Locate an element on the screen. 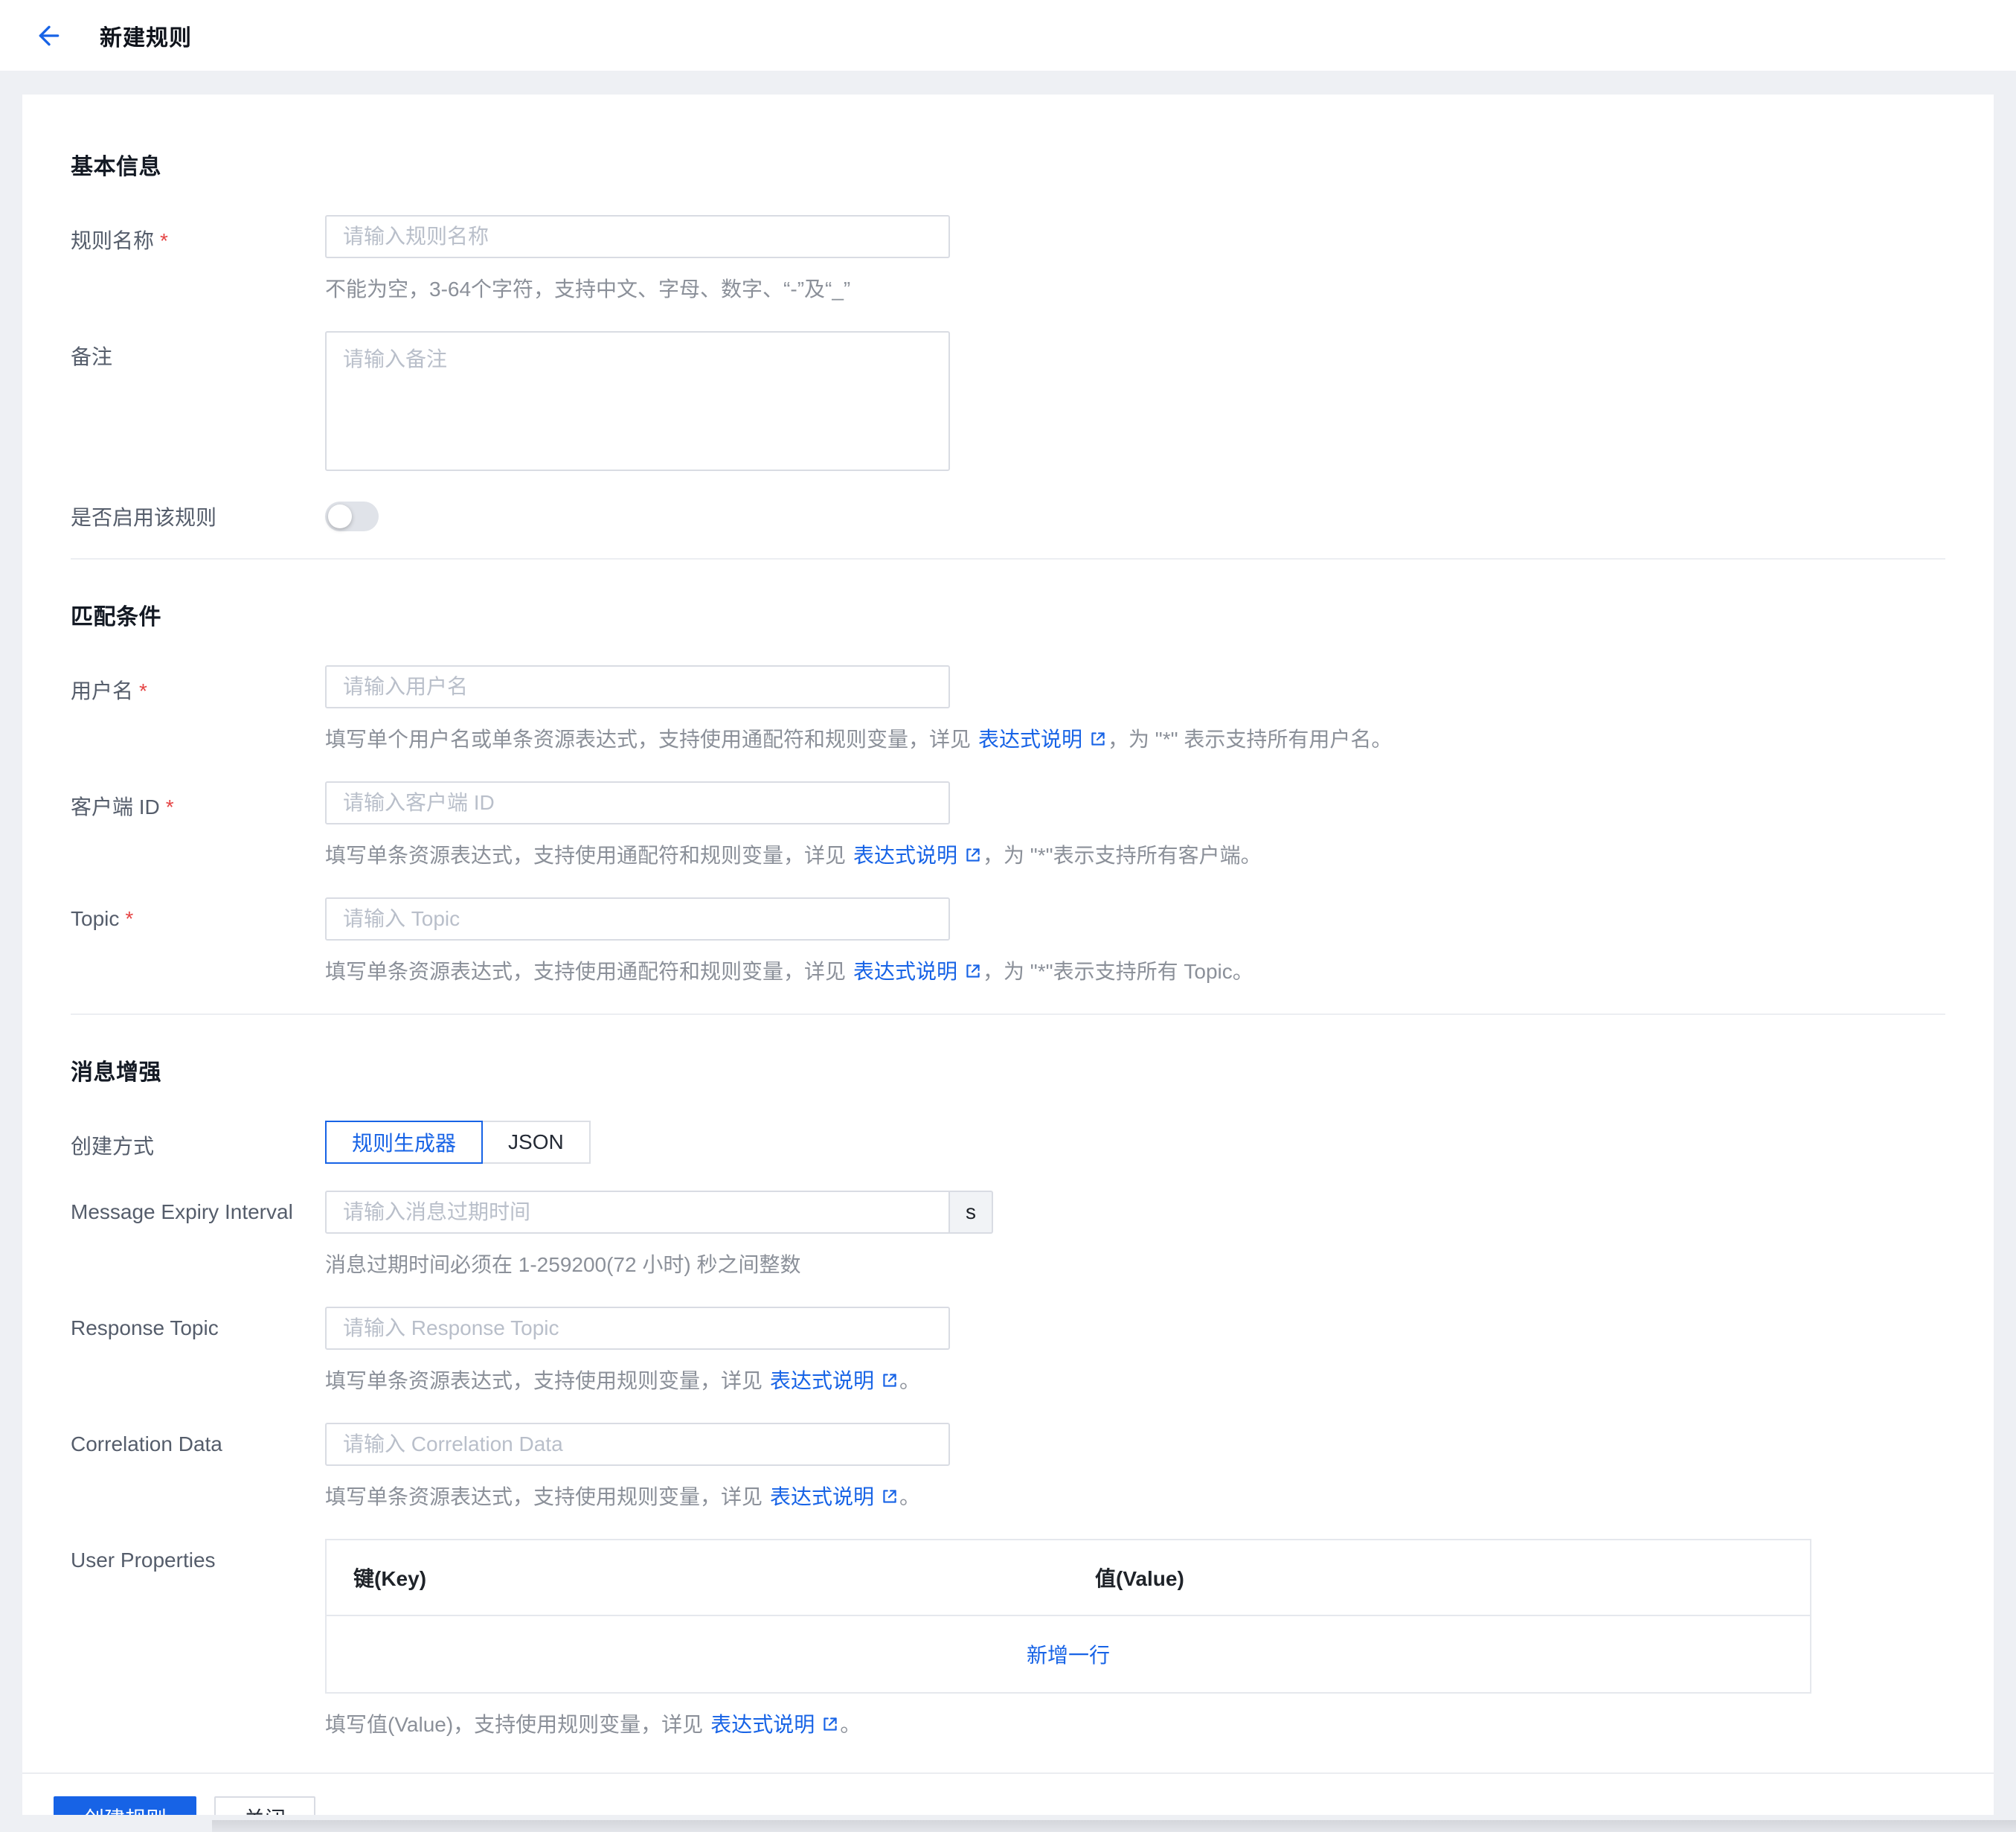  add-row-link: 新增一行 is located at coordinates (1068, 1654).